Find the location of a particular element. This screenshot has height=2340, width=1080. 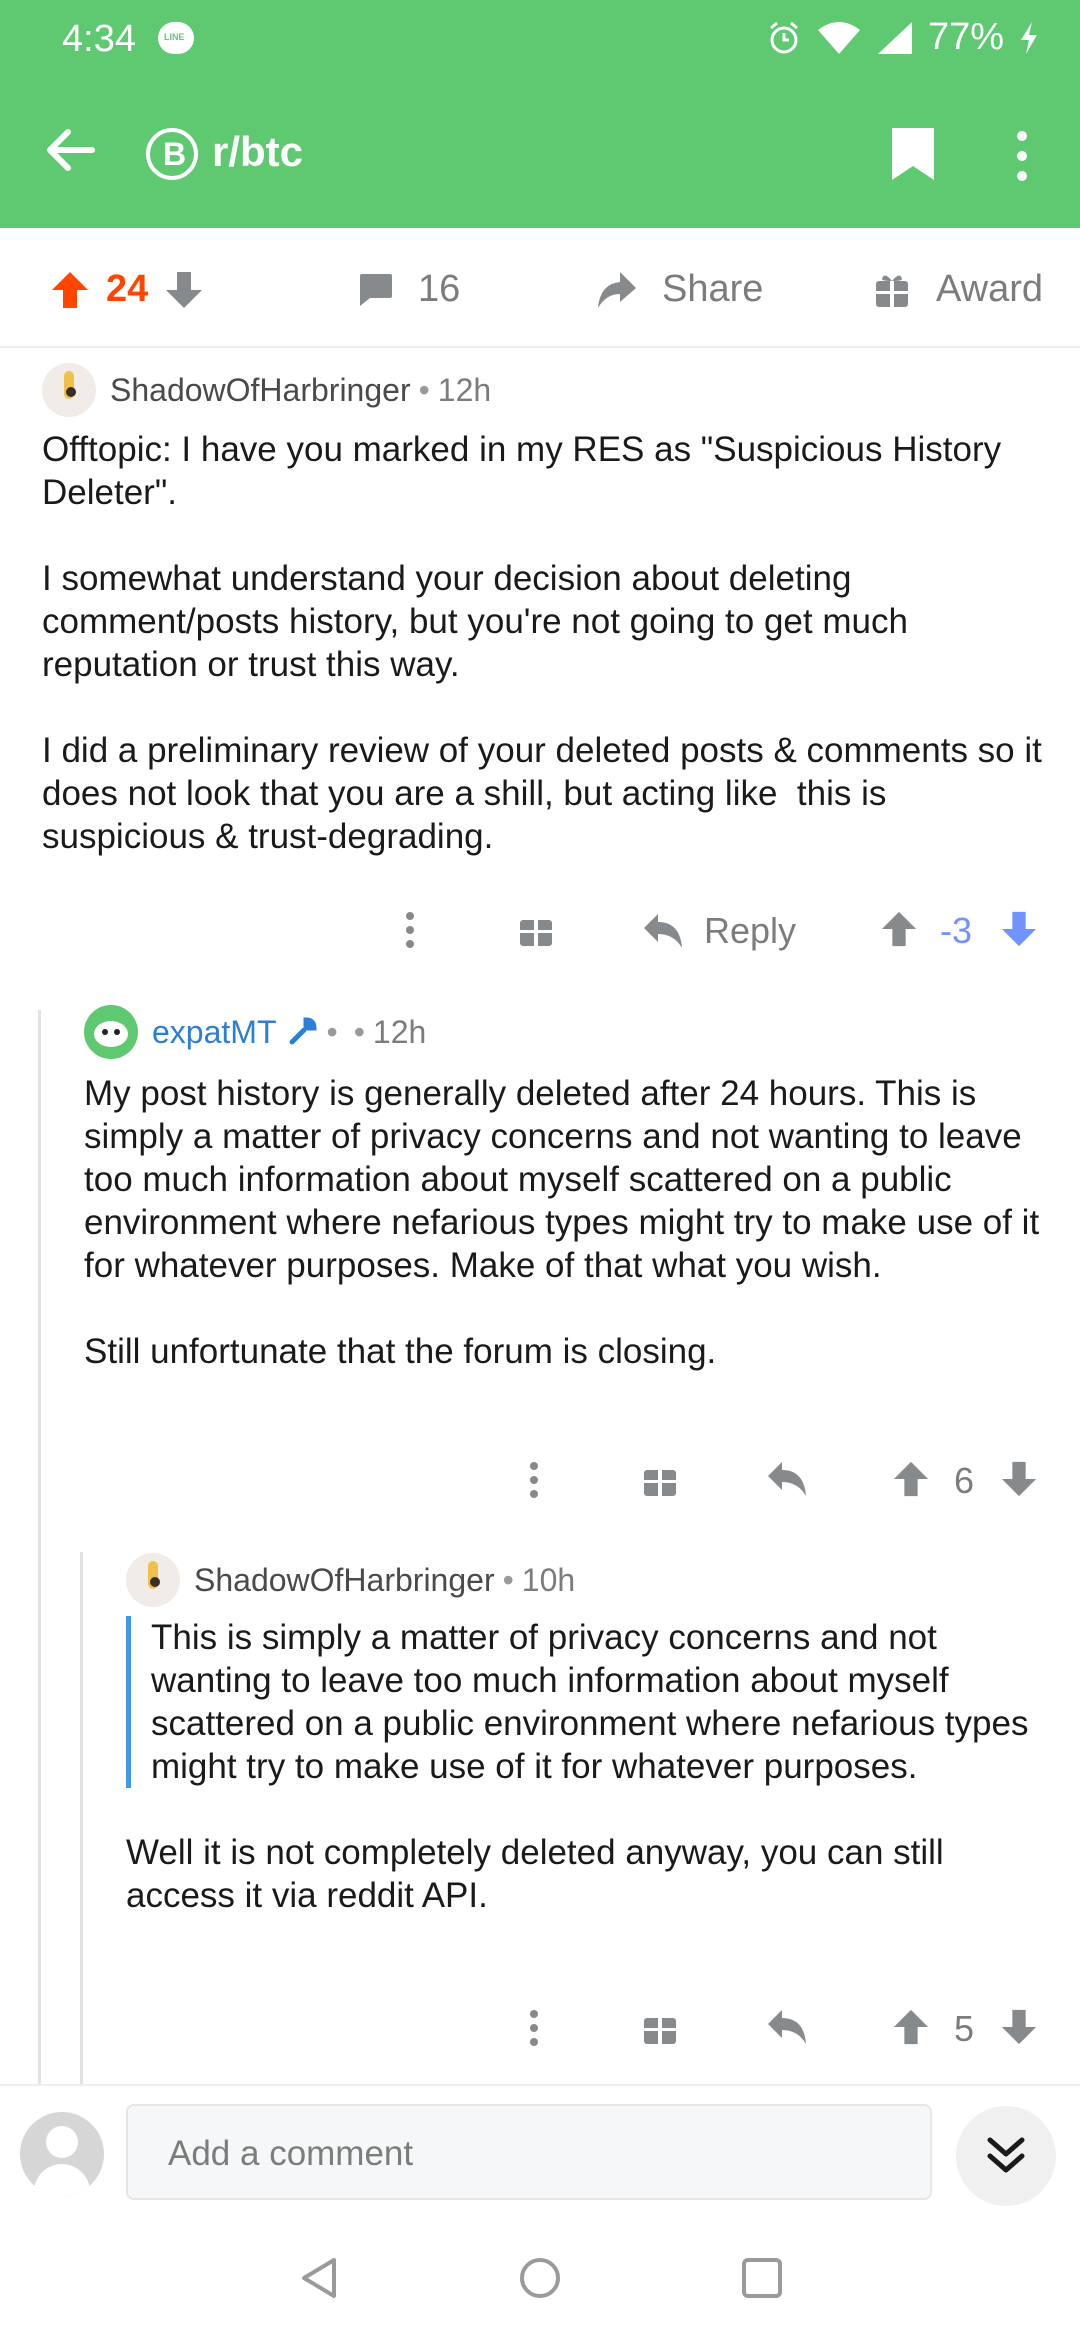

signal-icon is located at coordinates (894, 37).